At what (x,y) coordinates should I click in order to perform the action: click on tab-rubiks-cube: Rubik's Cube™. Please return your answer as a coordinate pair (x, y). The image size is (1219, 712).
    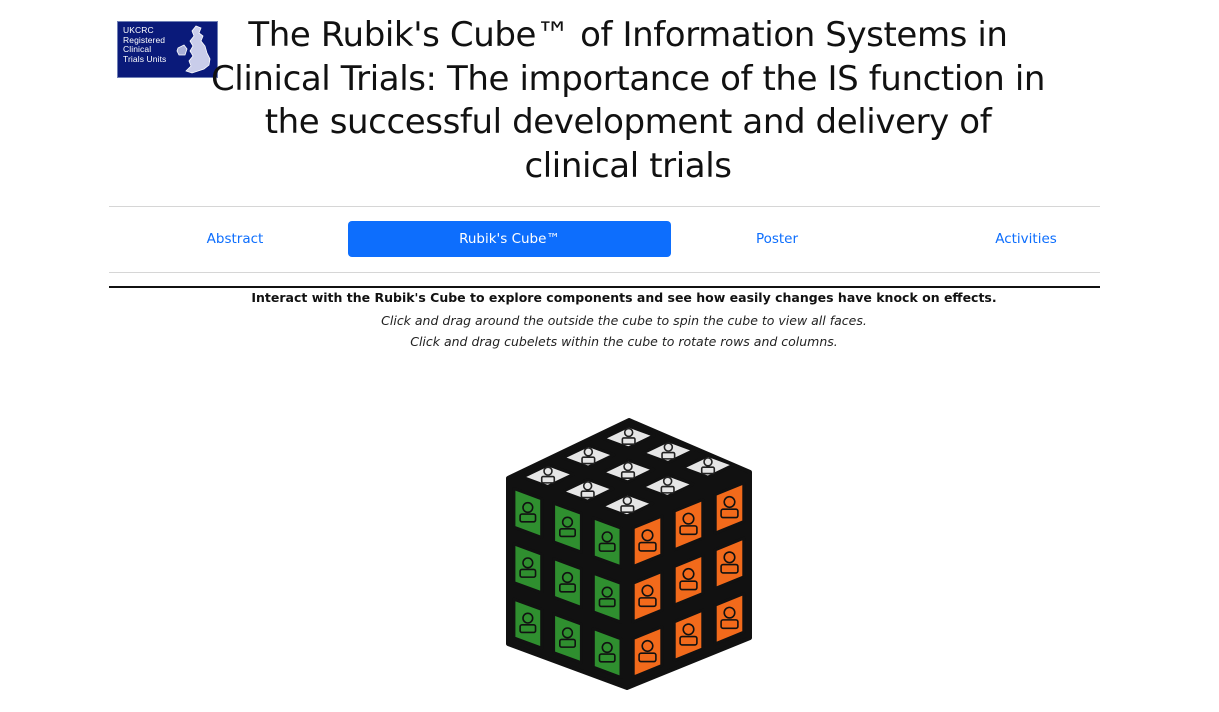
    Looking at the image, I should click on (509, 239).